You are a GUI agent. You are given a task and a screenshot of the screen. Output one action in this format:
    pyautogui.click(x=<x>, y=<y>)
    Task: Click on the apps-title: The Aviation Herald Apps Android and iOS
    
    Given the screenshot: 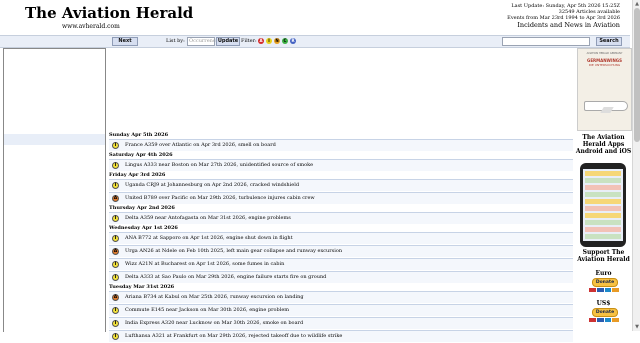 What is the action you would take?
    pyautogui.click(x=603, y=144)
    